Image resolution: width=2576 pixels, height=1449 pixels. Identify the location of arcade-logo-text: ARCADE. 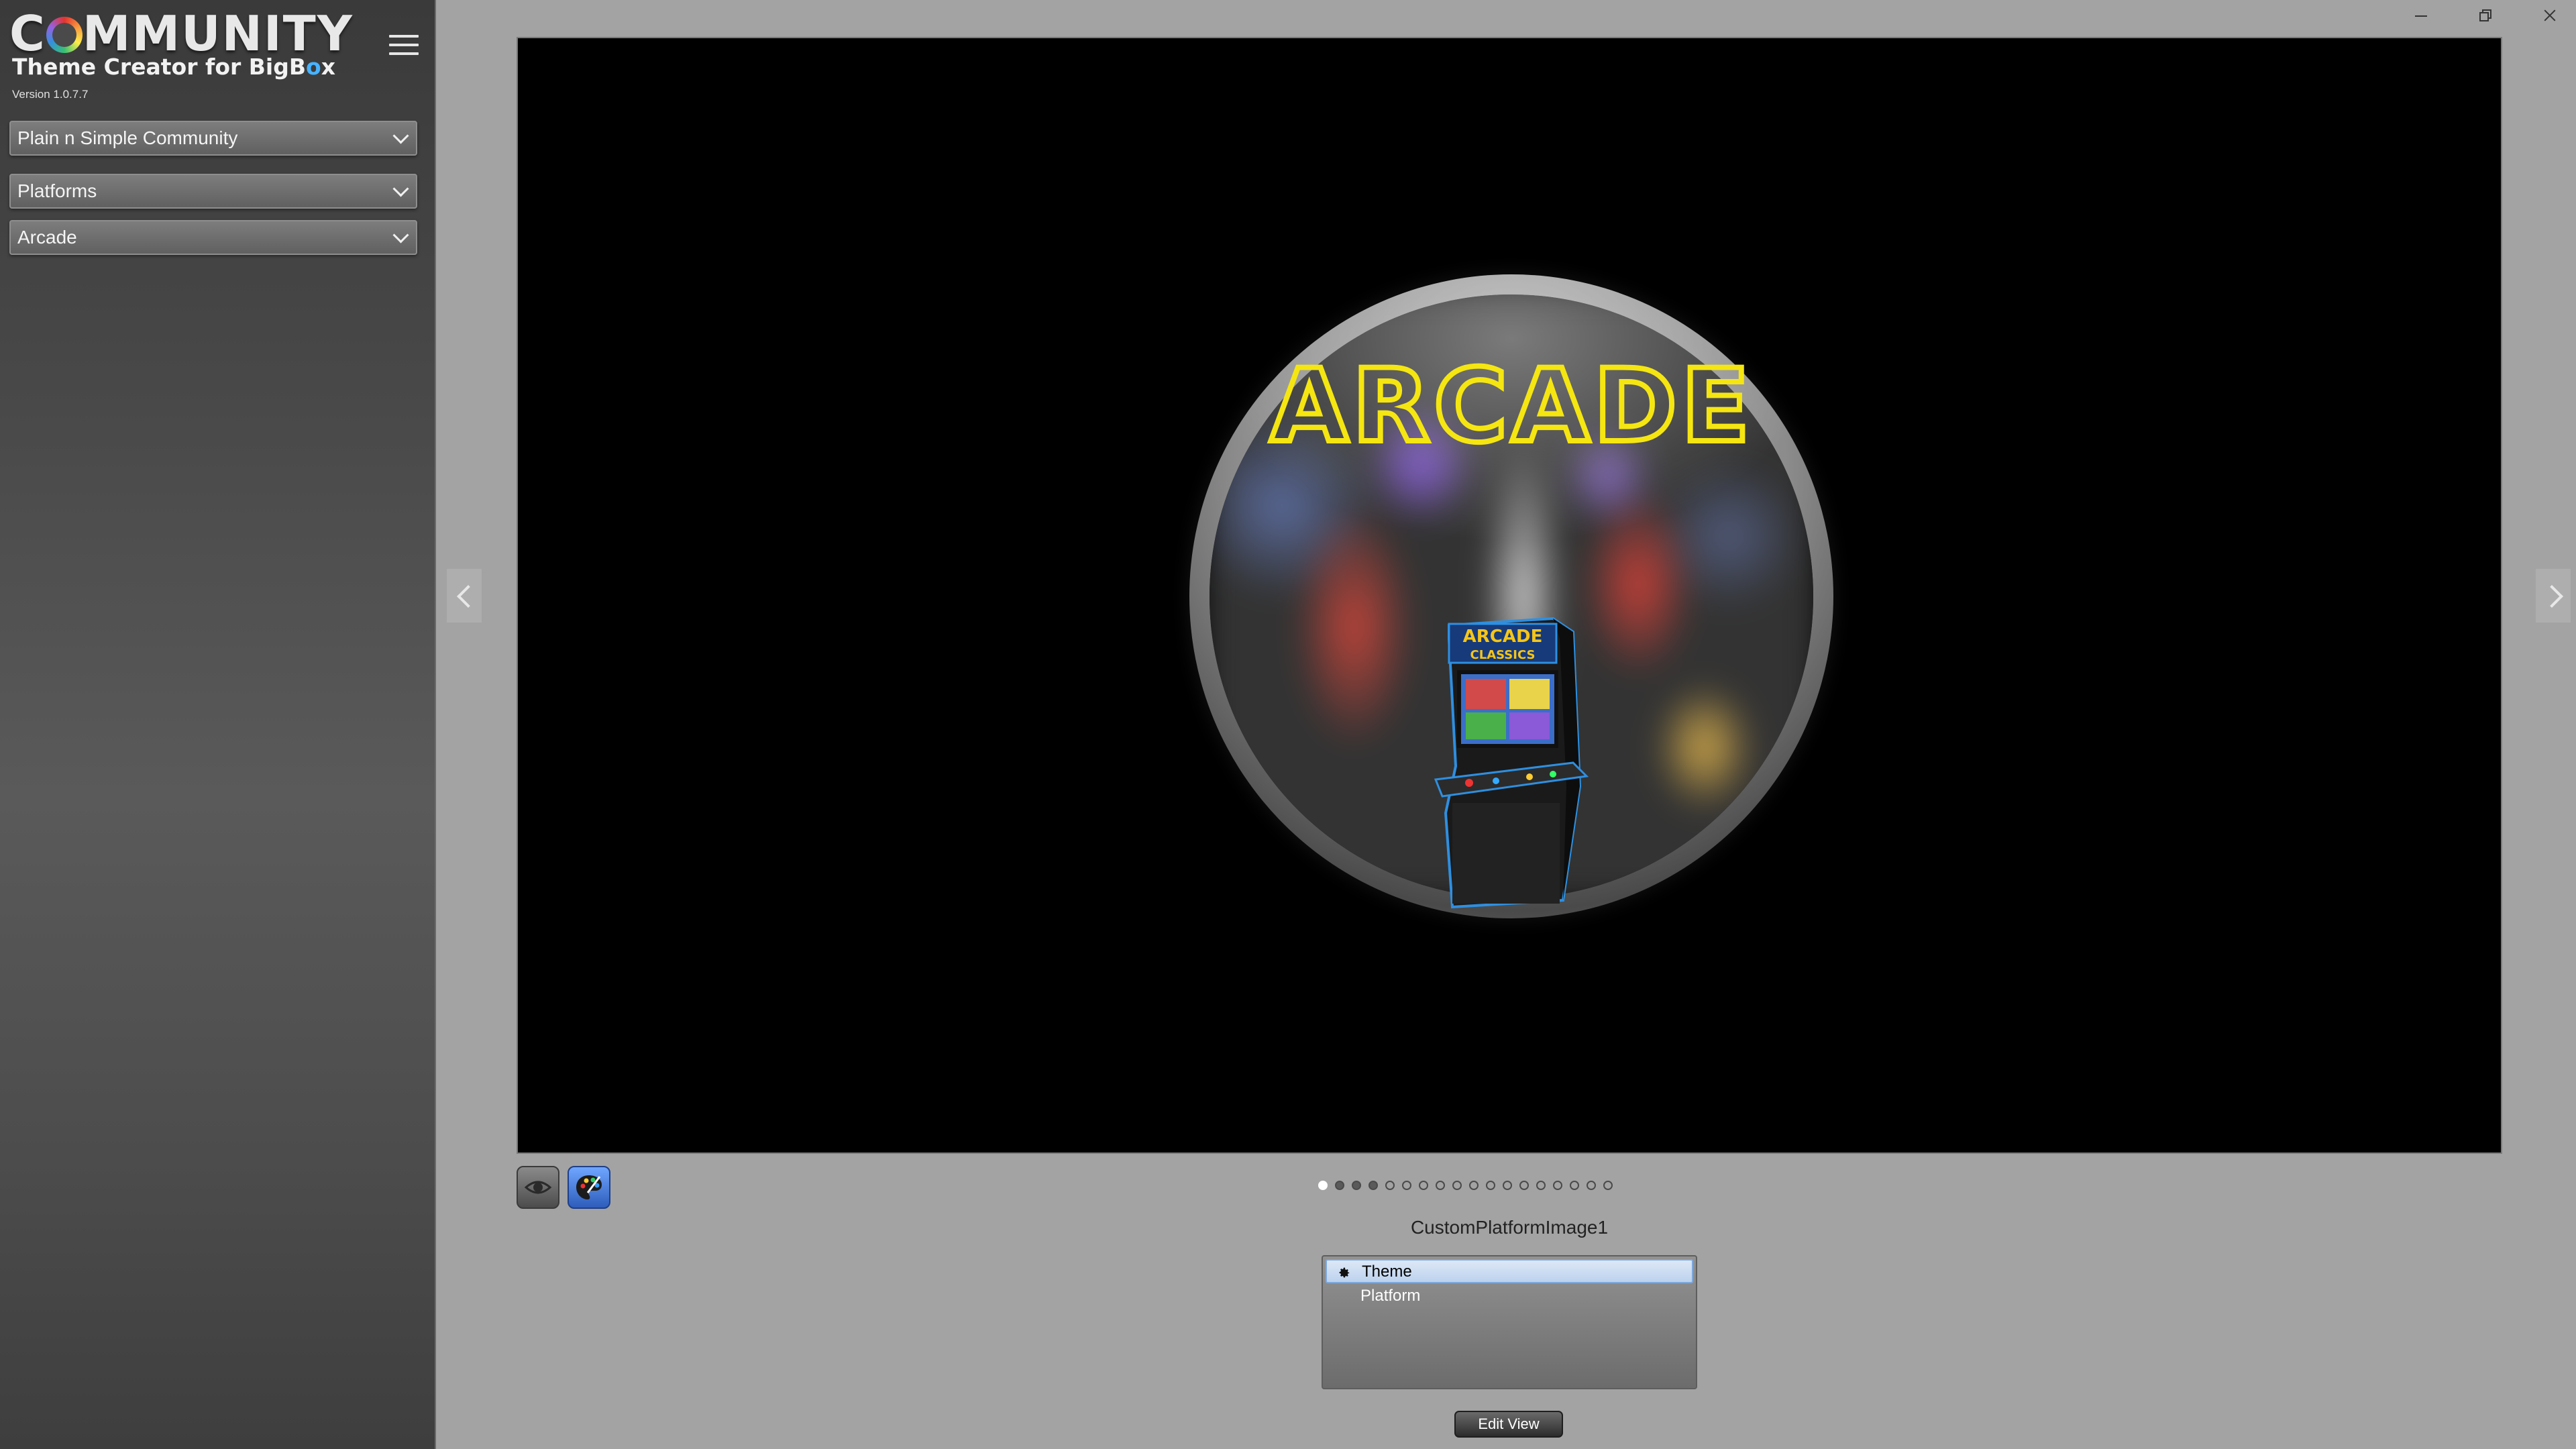
(1512, 404).